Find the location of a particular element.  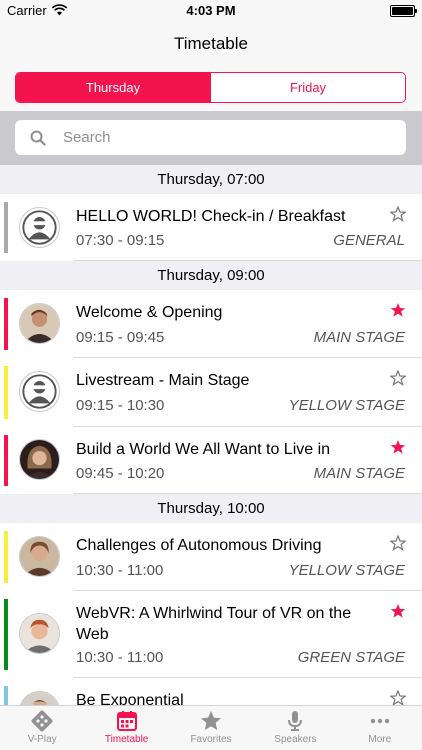

session-row: Be Exponential is located at coordinates (211, 691).